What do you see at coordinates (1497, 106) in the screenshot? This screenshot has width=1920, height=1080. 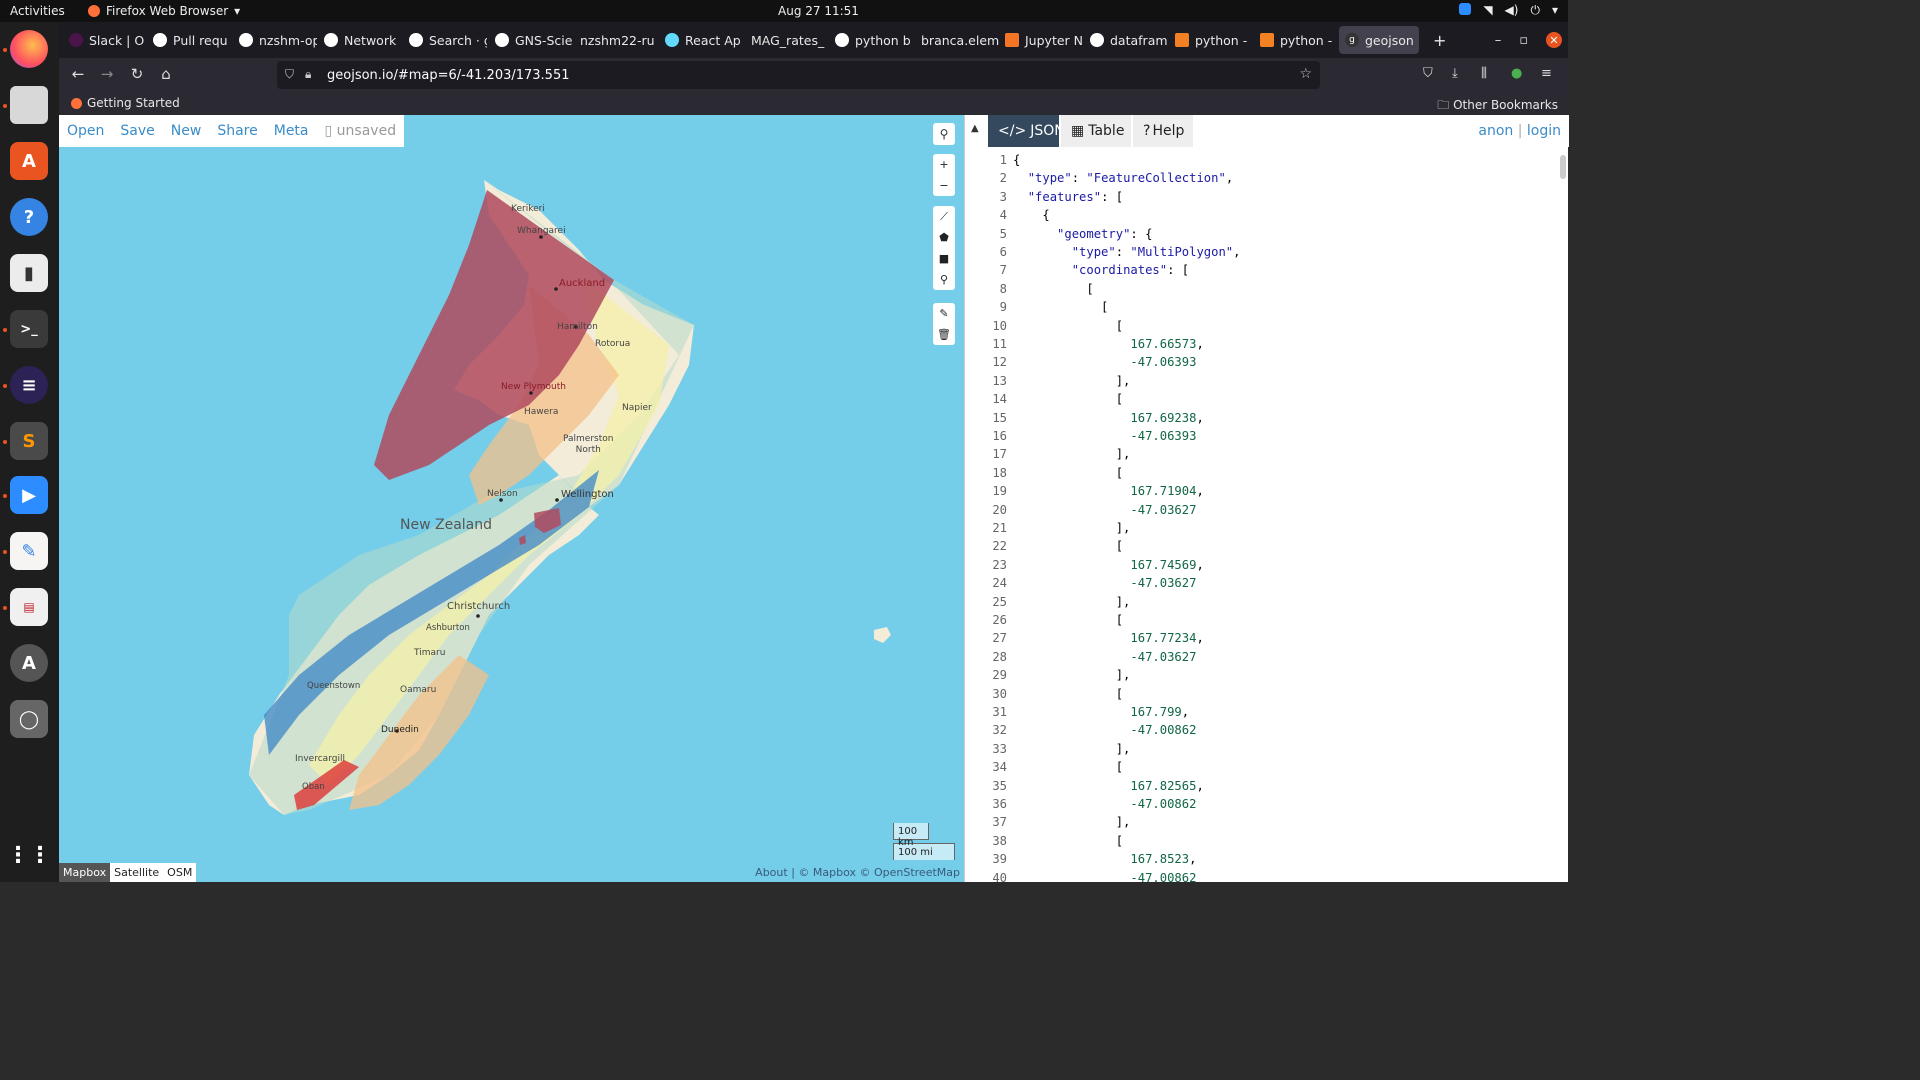 I see `bookmark-other: 🗀︎ Other Bookmarks` at bounding box center [1497, 106].